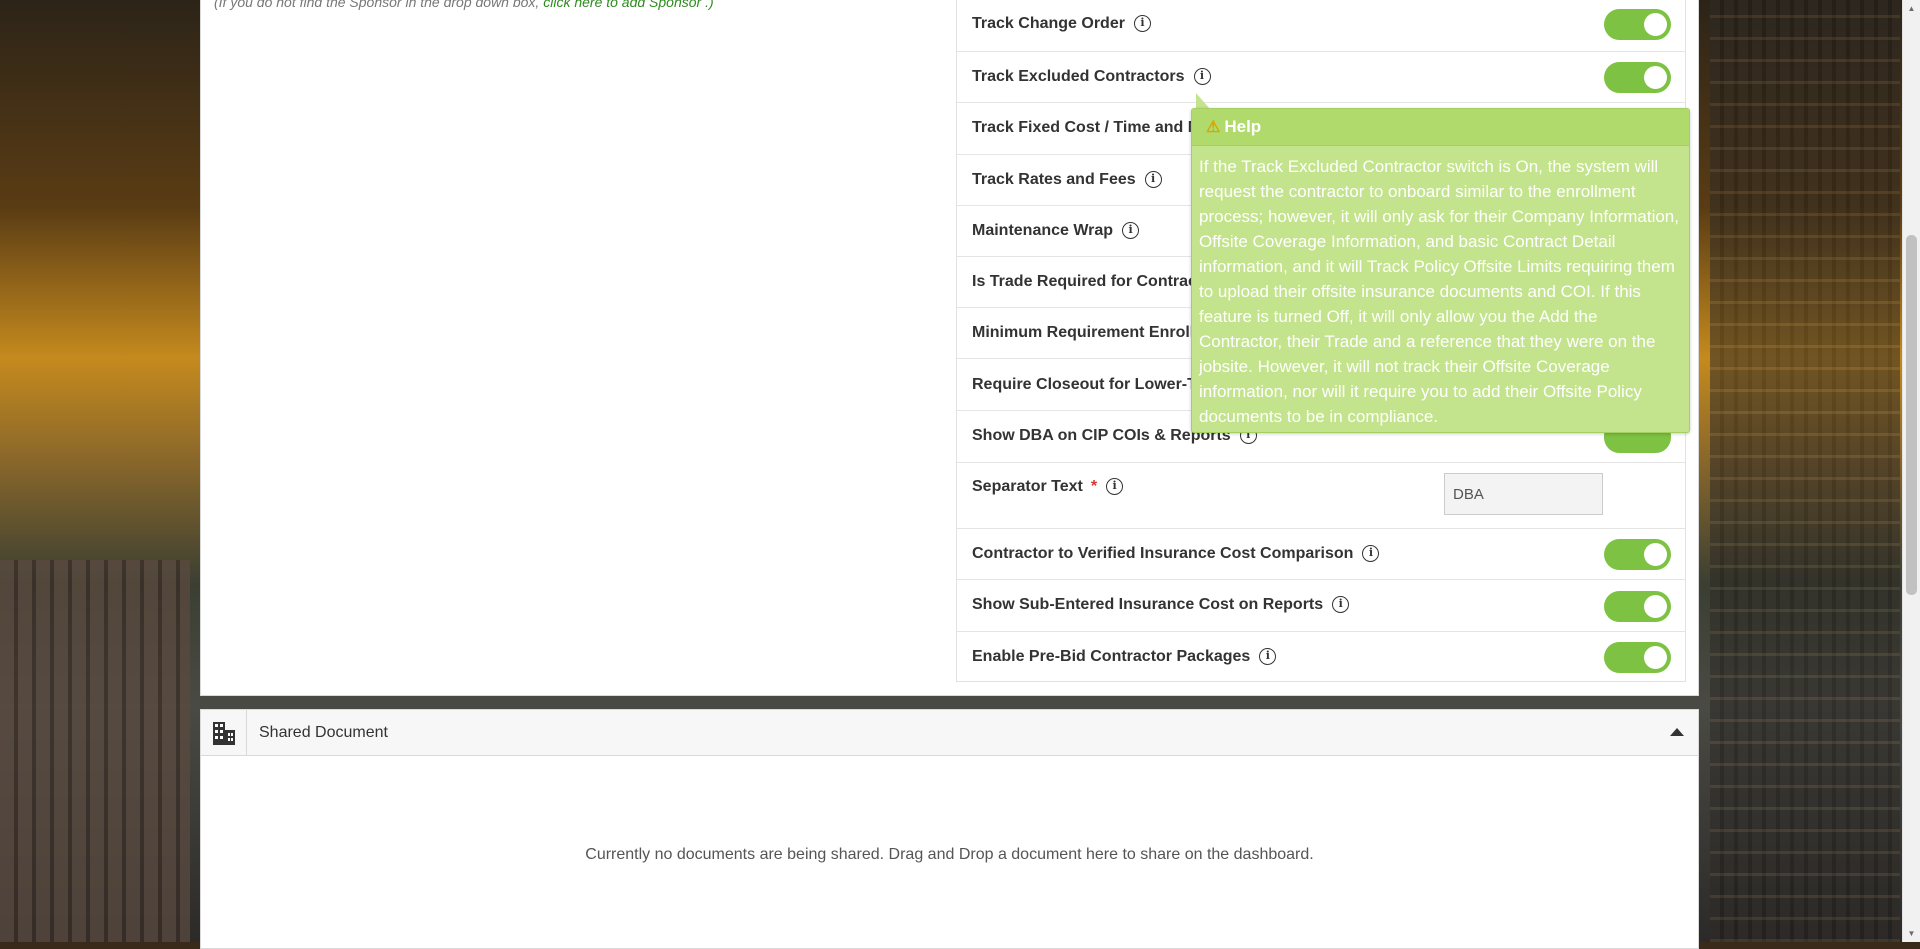 This screenshot has height=949, width=1920. I want to click on track-change-order-toggle, so click(1637, 24).